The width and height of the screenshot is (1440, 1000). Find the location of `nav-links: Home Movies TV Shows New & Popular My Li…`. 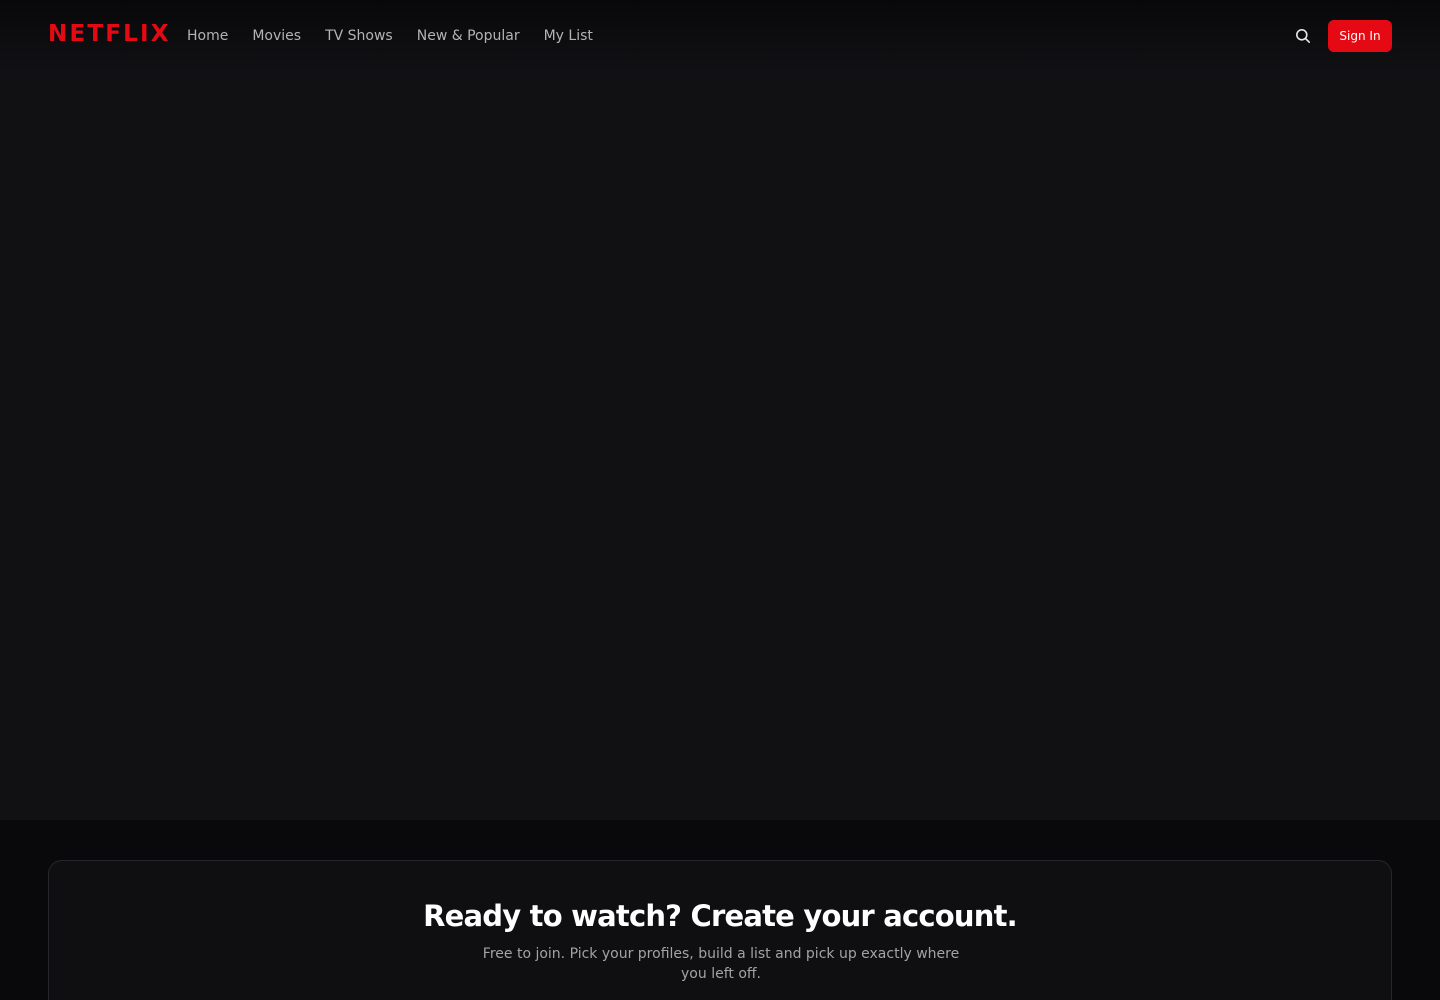

nav-links: Home Movies TV Shows New & Popular My Li… is located at coordinates (390, 36).